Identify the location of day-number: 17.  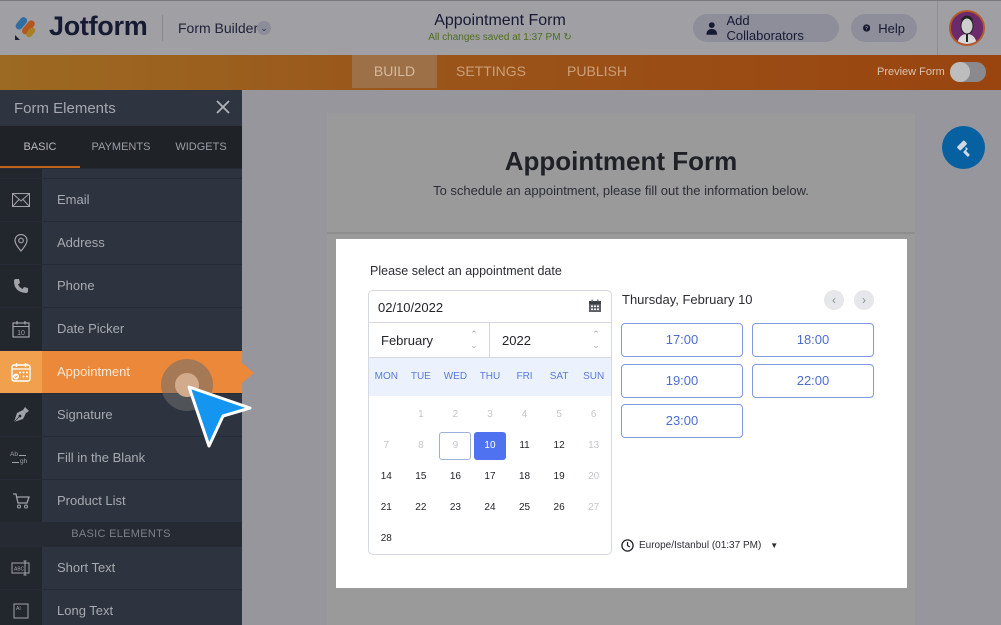
(490, 476).